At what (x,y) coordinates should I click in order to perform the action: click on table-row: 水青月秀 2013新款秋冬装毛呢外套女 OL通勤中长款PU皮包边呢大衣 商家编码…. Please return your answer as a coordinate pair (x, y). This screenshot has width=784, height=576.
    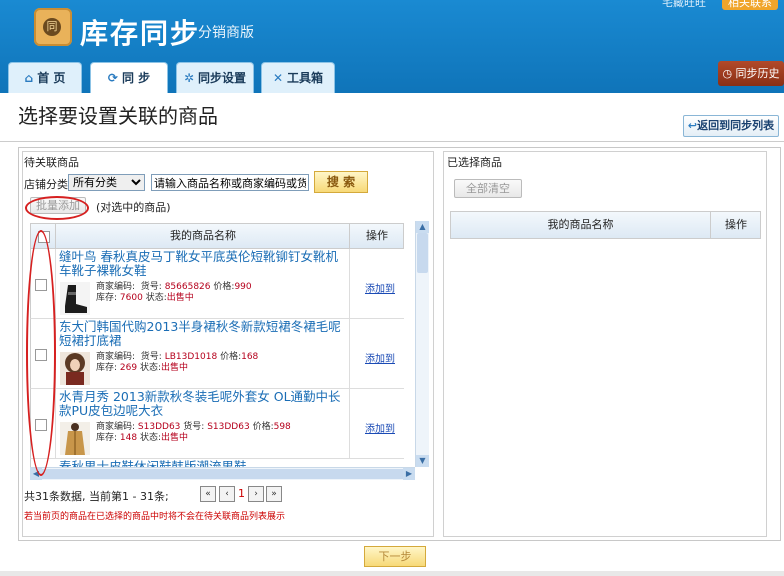
    Looking at the image, I should click on (217, 424).